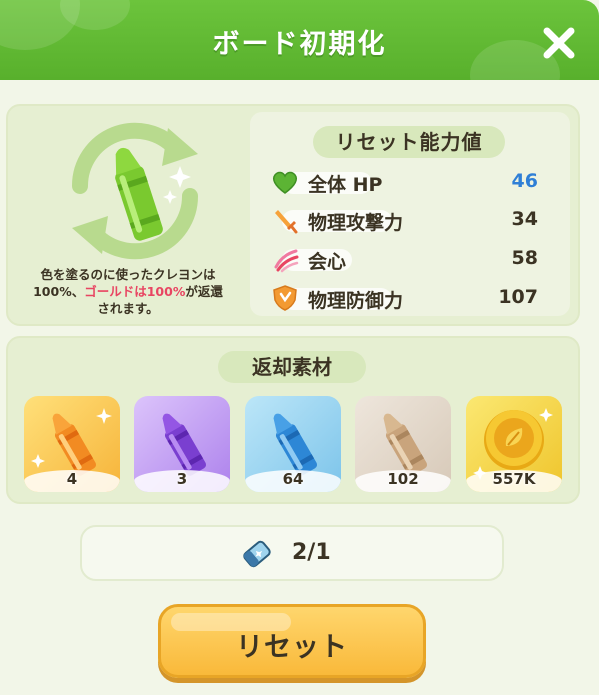 Image resolution: width=599 pixels, height=695 pixels. I want to click on stat-label: 物理防御力, so click(356, 301).